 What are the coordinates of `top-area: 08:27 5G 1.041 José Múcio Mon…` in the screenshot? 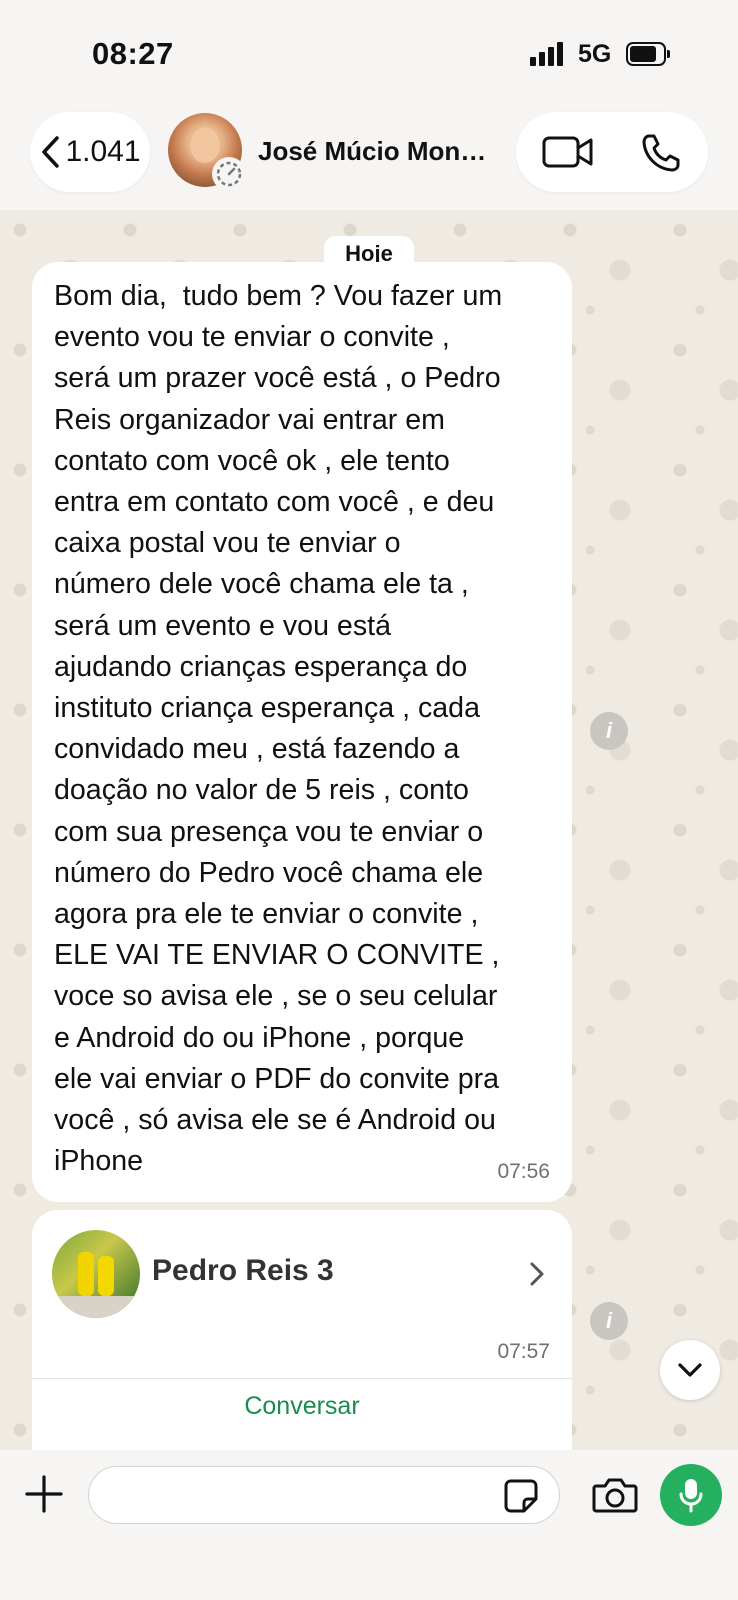 It's located at (369, 105).